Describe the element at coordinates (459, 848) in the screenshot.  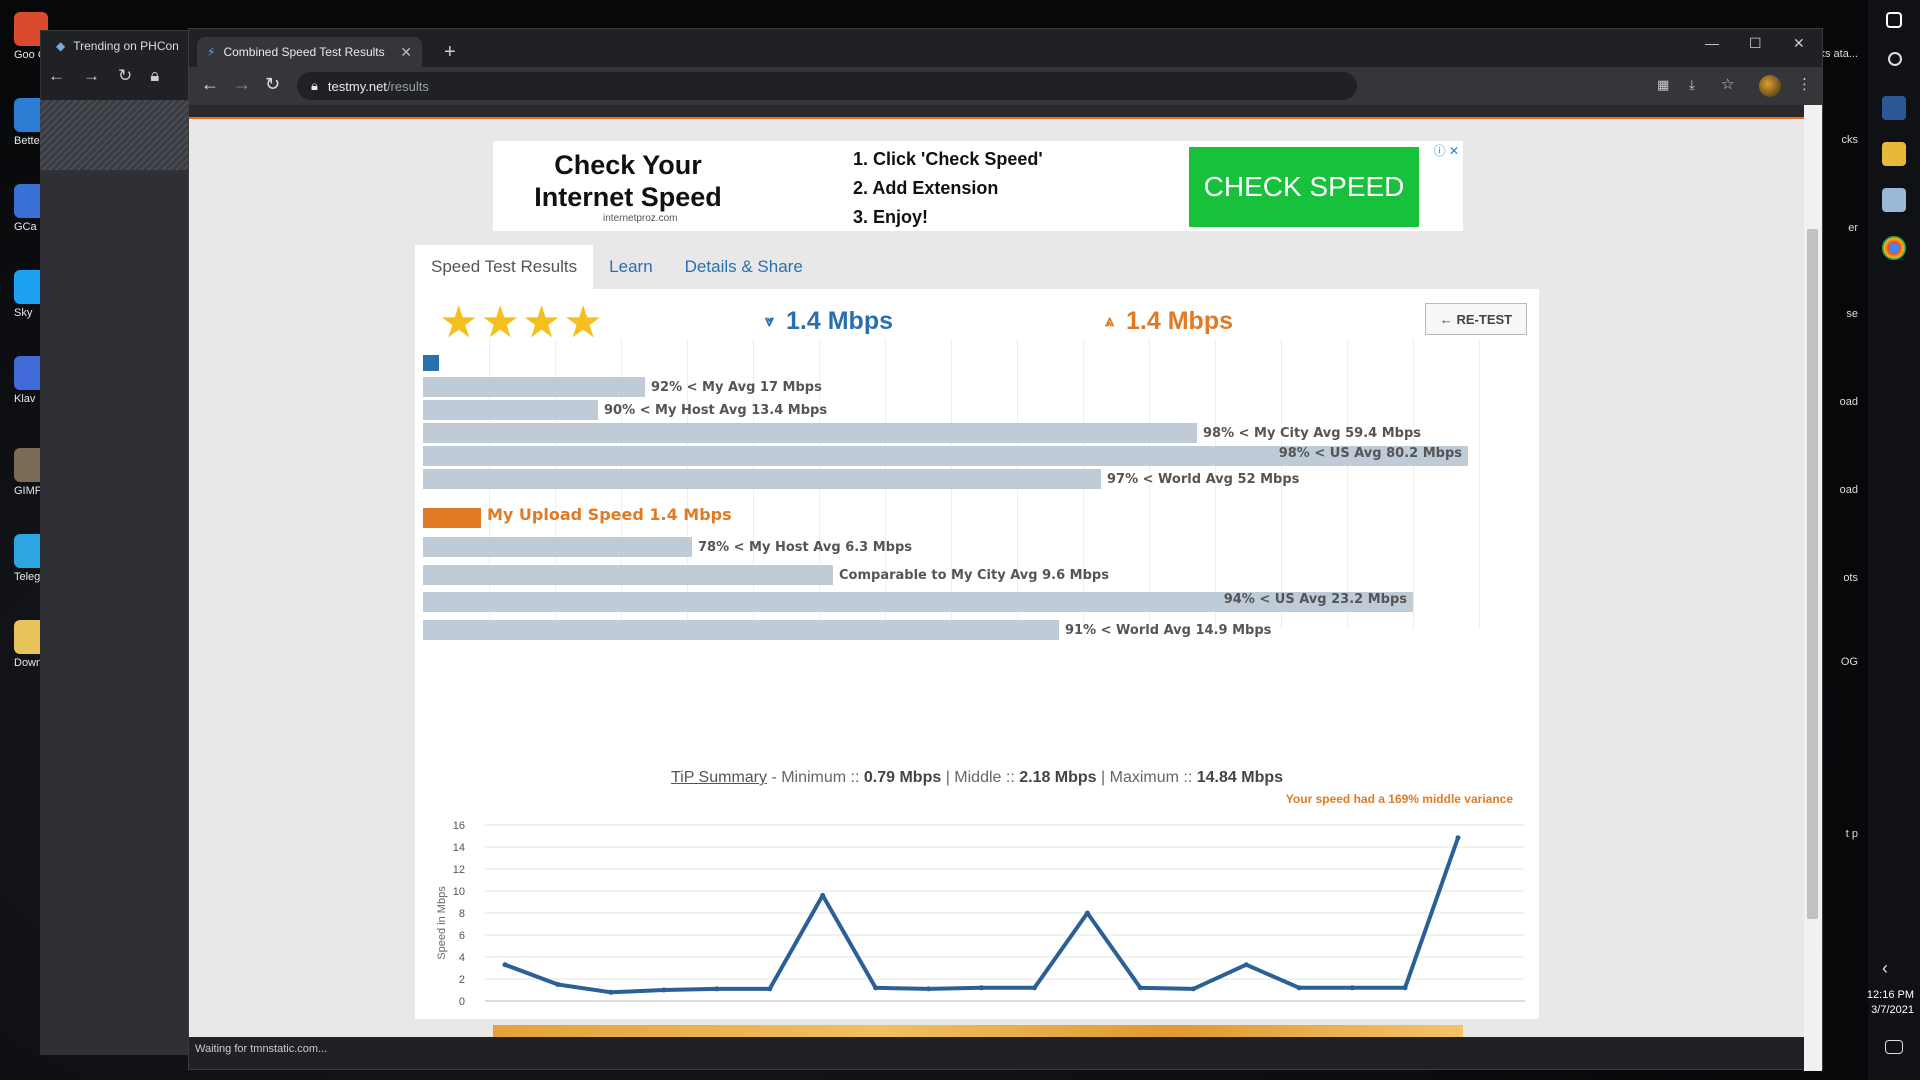
I see `y-tick-label: 14` at that location.